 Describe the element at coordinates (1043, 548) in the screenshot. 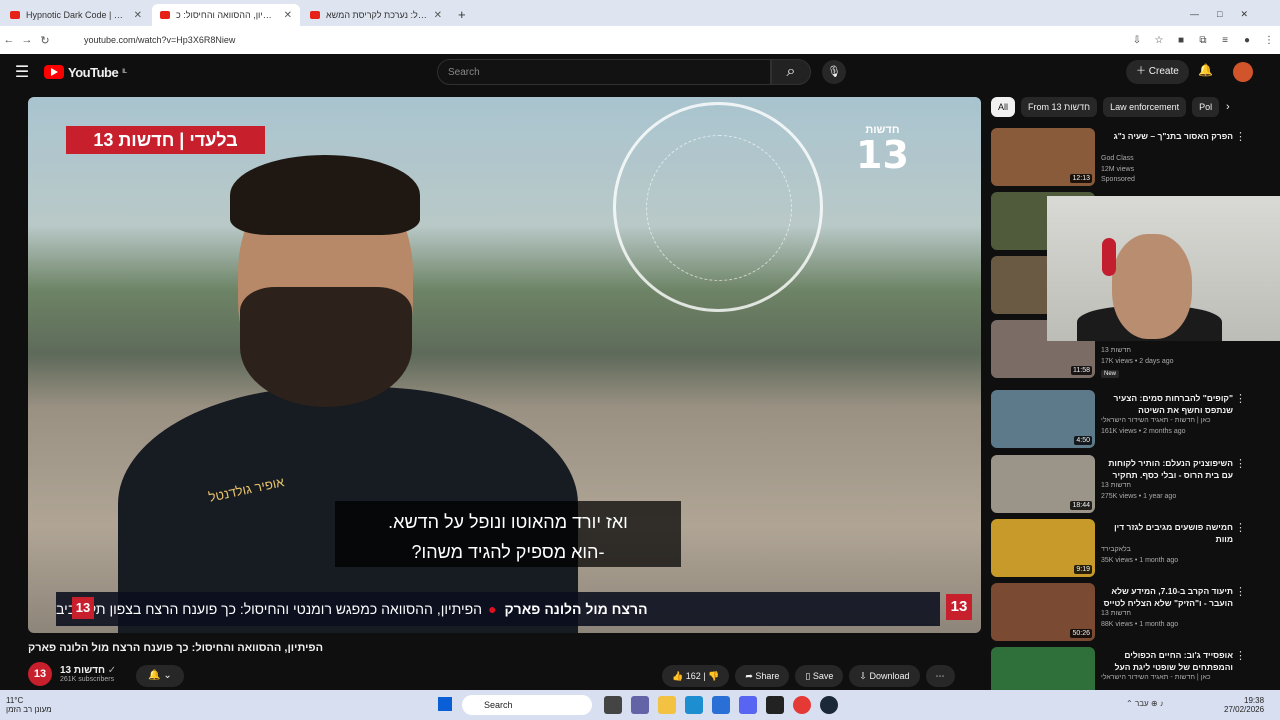

I see `video-thumbnail: 9:19` at that location.